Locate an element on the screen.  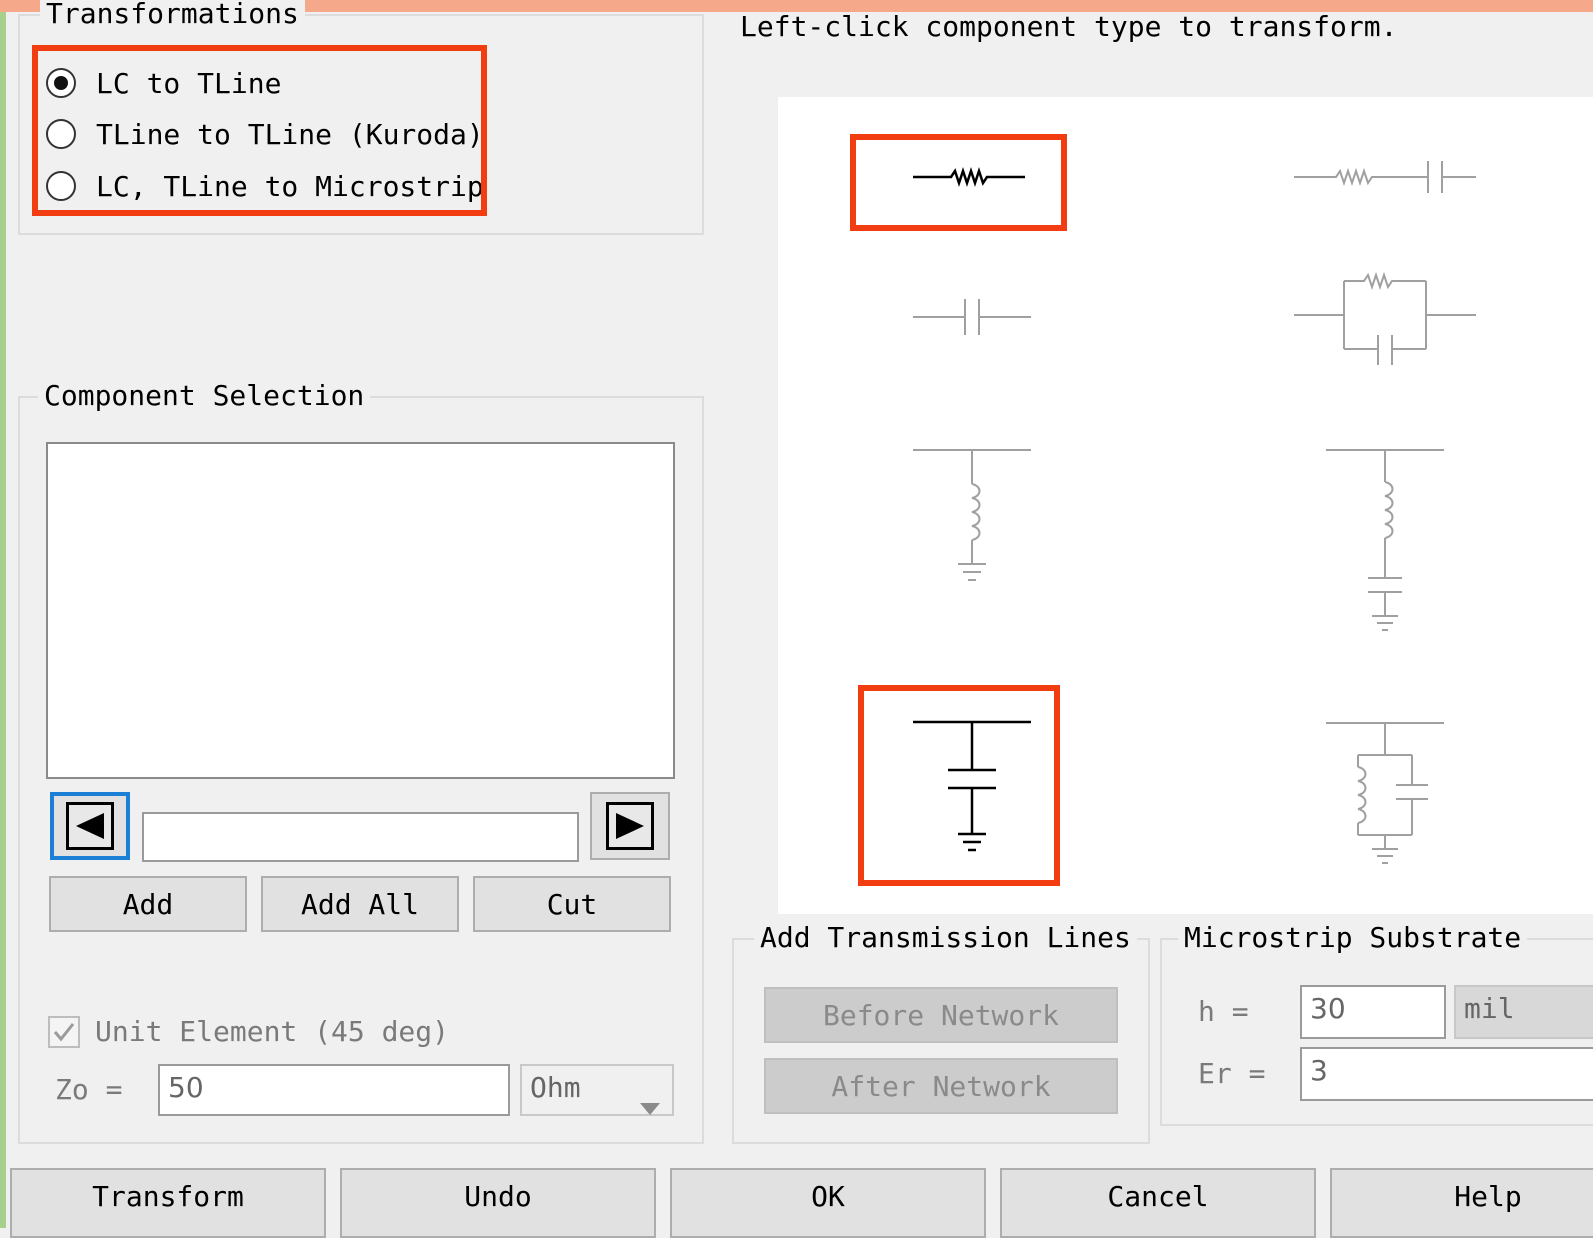
radio-lc-to-tline: LC to TLine is located at coordinates (163, 83).